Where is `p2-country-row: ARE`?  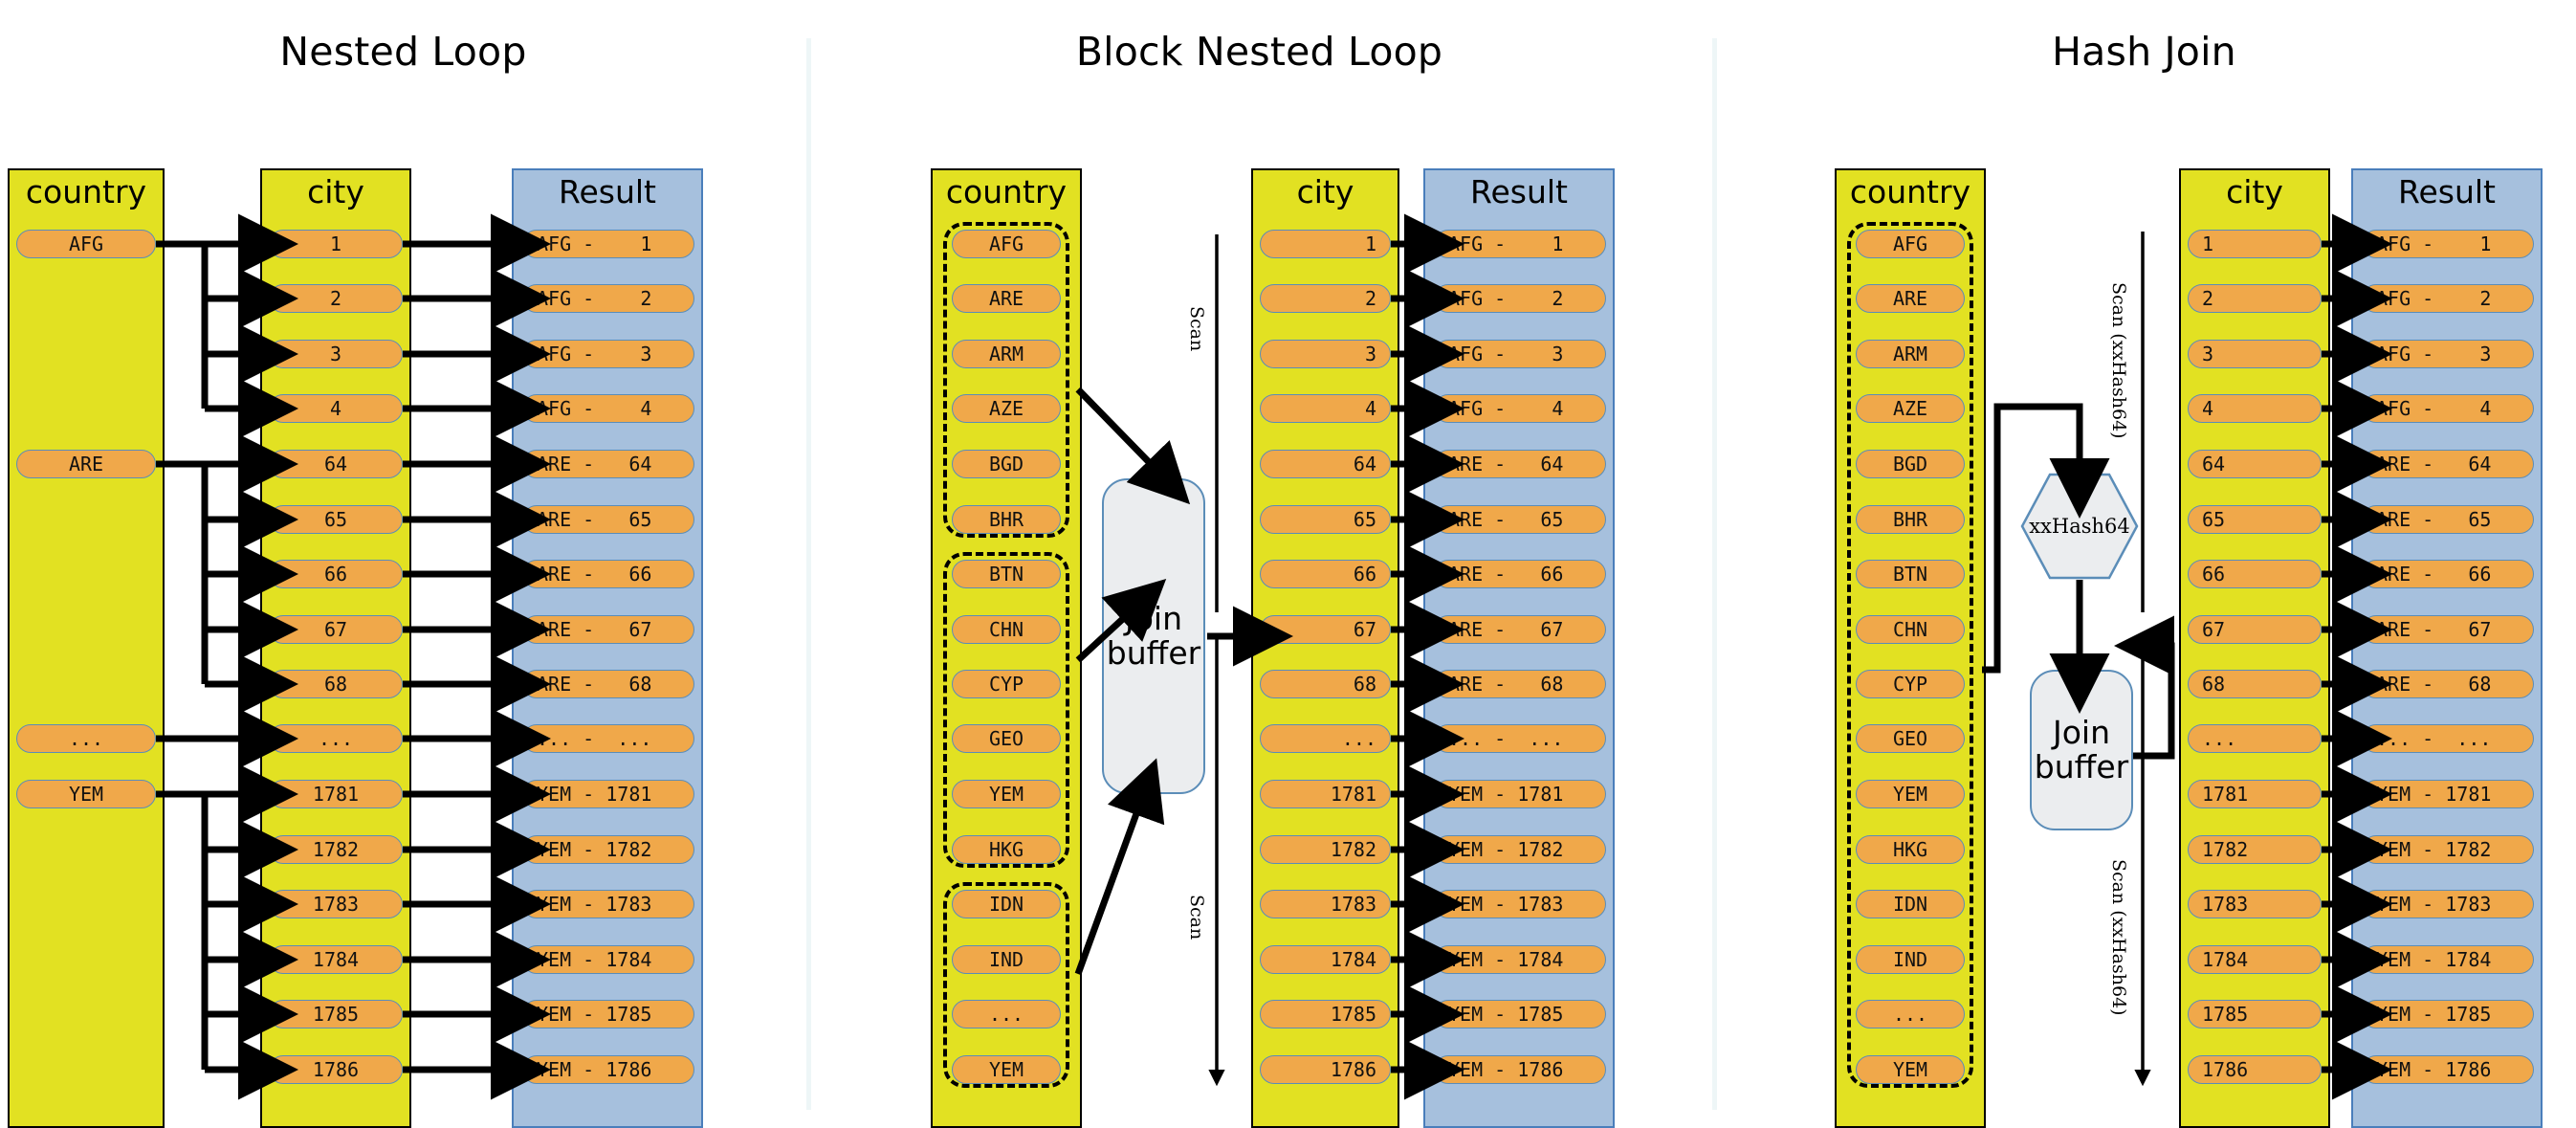
p2-country-row: ARE is located at coordinates (1006, 298).